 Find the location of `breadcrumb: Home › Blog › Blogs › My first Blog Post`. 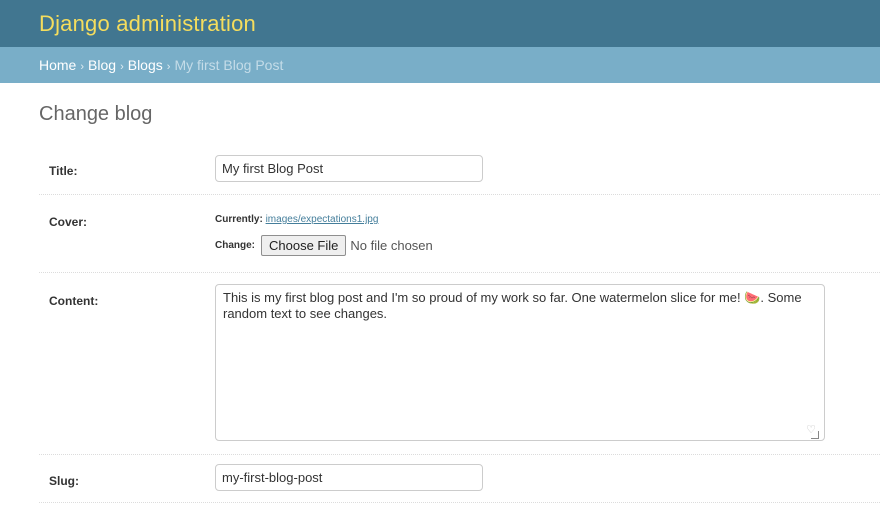

breadcrumb: Home › Blog › Blogs › My first Blog Post is located at coordinates (440, 65).